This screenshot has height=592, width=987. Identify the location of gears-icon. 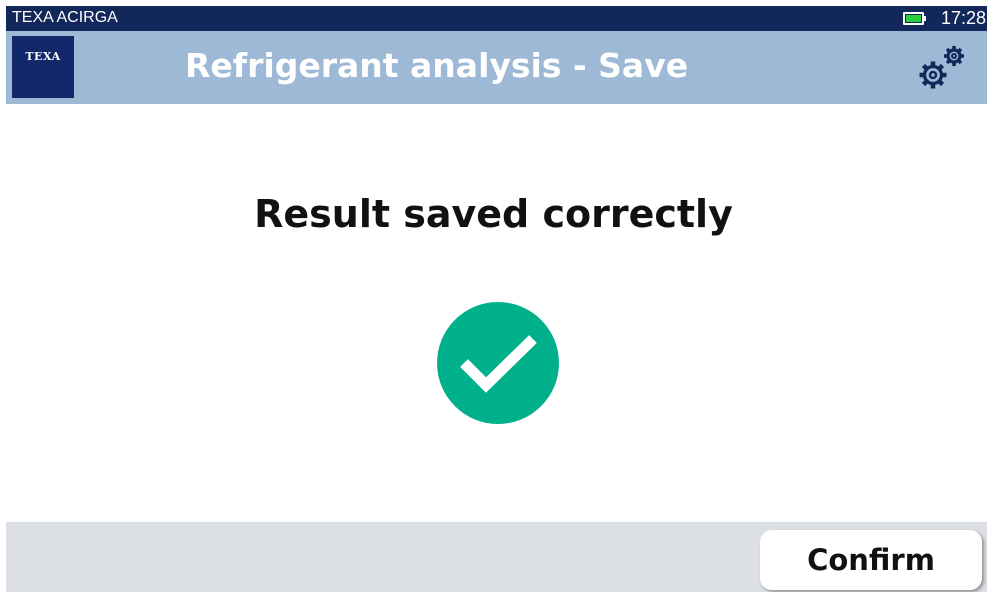
(941, 67).